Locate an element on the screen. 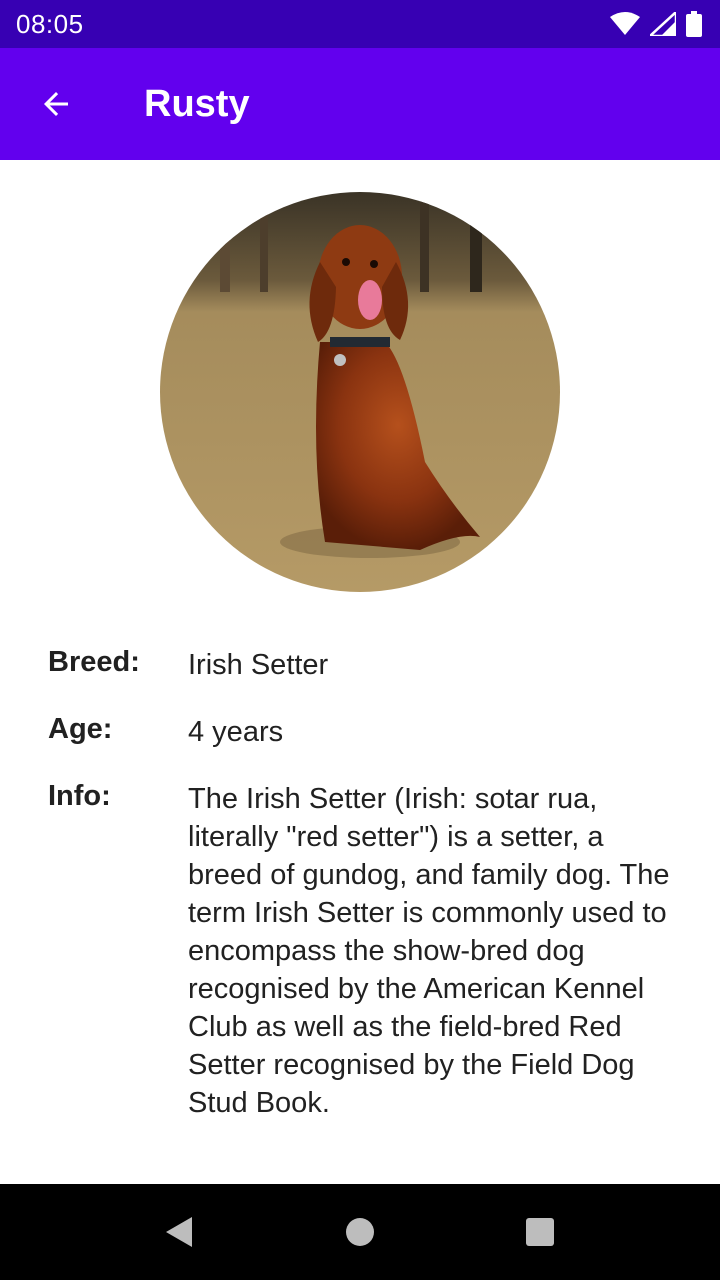 This screenshot has width=720, height=1280. nav-back-button is located at coordinates (178, 1232).